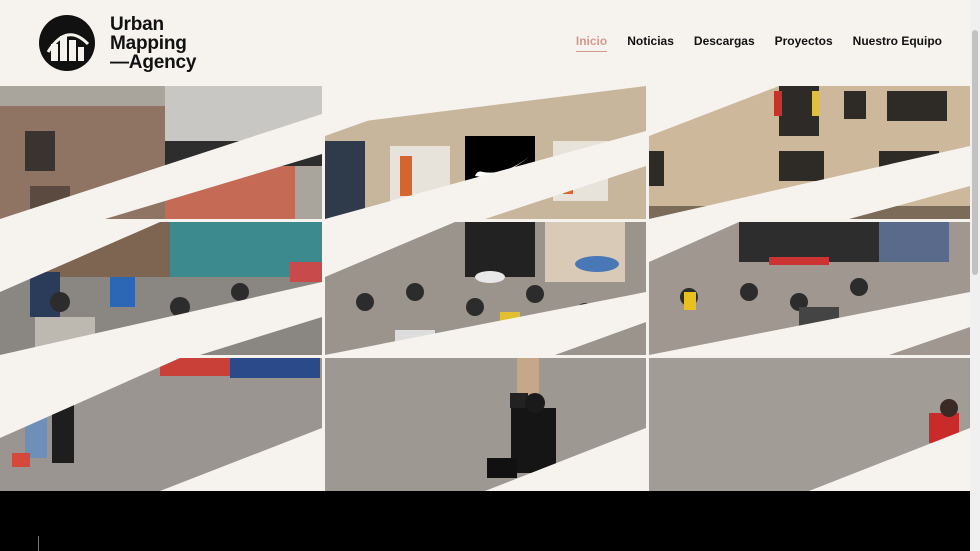 Image resolution: width=980 pixels, height=551 pixels. Describe the element at coordinates (153, 62) in the screenshot. I see `brand-line-3: —Agency` at that location.